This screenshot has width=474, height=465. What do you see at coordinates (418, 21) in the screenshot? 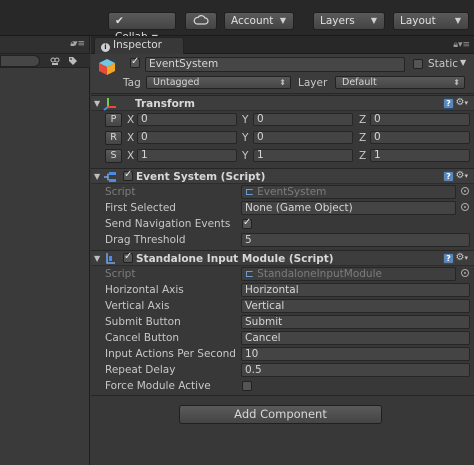
I see `layout-label: Layout` at bounding box center [418, 21].